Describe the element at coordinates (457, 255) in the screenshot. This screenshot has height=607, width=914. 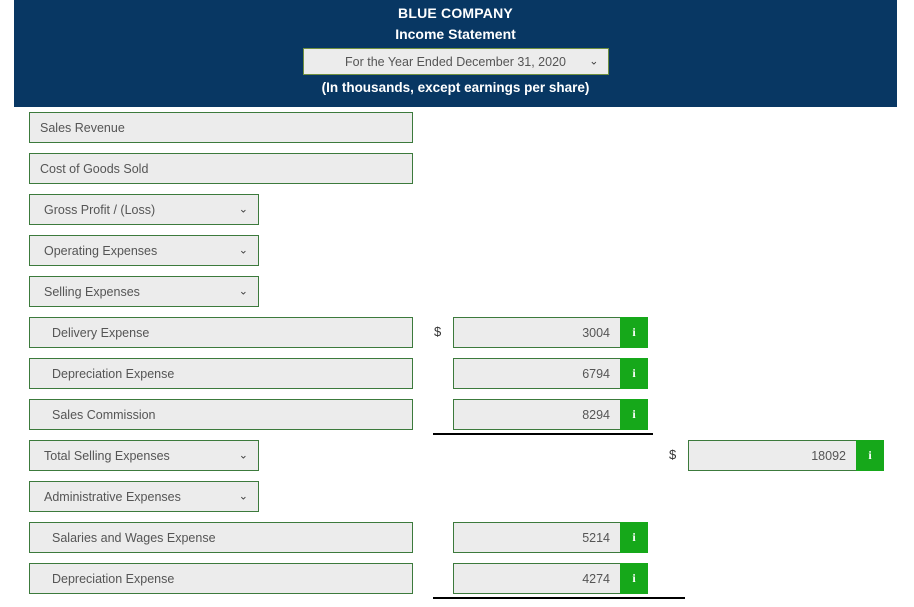
I see `statement-row: Operating Expenses ⌄` at that location.